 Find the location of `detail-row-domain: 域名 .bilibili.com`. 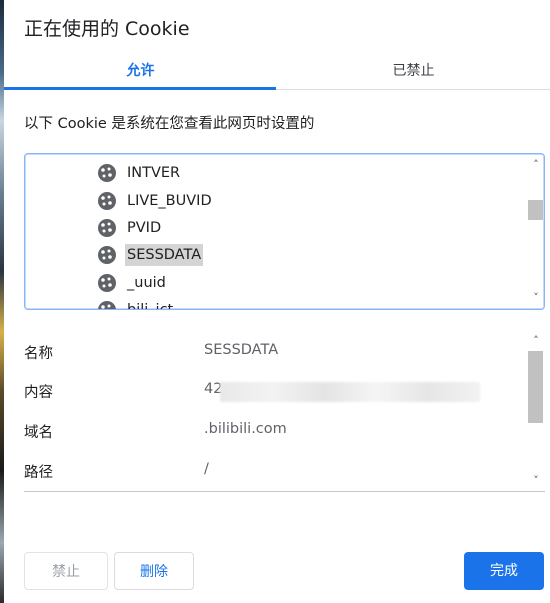

detail-row-domain: 域名 .bilibili.com is located at coordinates (269, 432).